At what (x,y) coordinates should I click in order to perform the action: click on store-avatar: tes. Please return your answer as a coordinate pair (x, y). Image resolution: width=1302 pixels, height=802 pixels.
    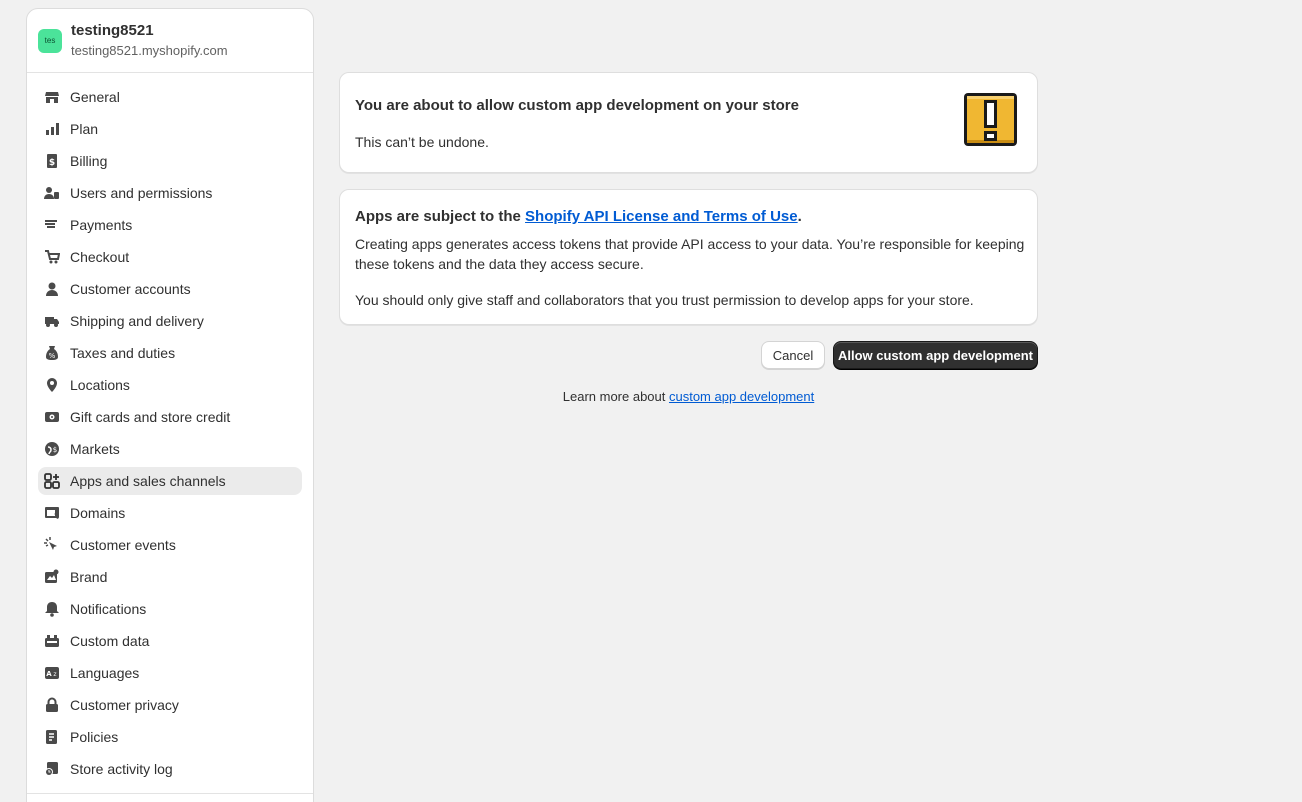
    Looking at the image, I should click on (50, 40).